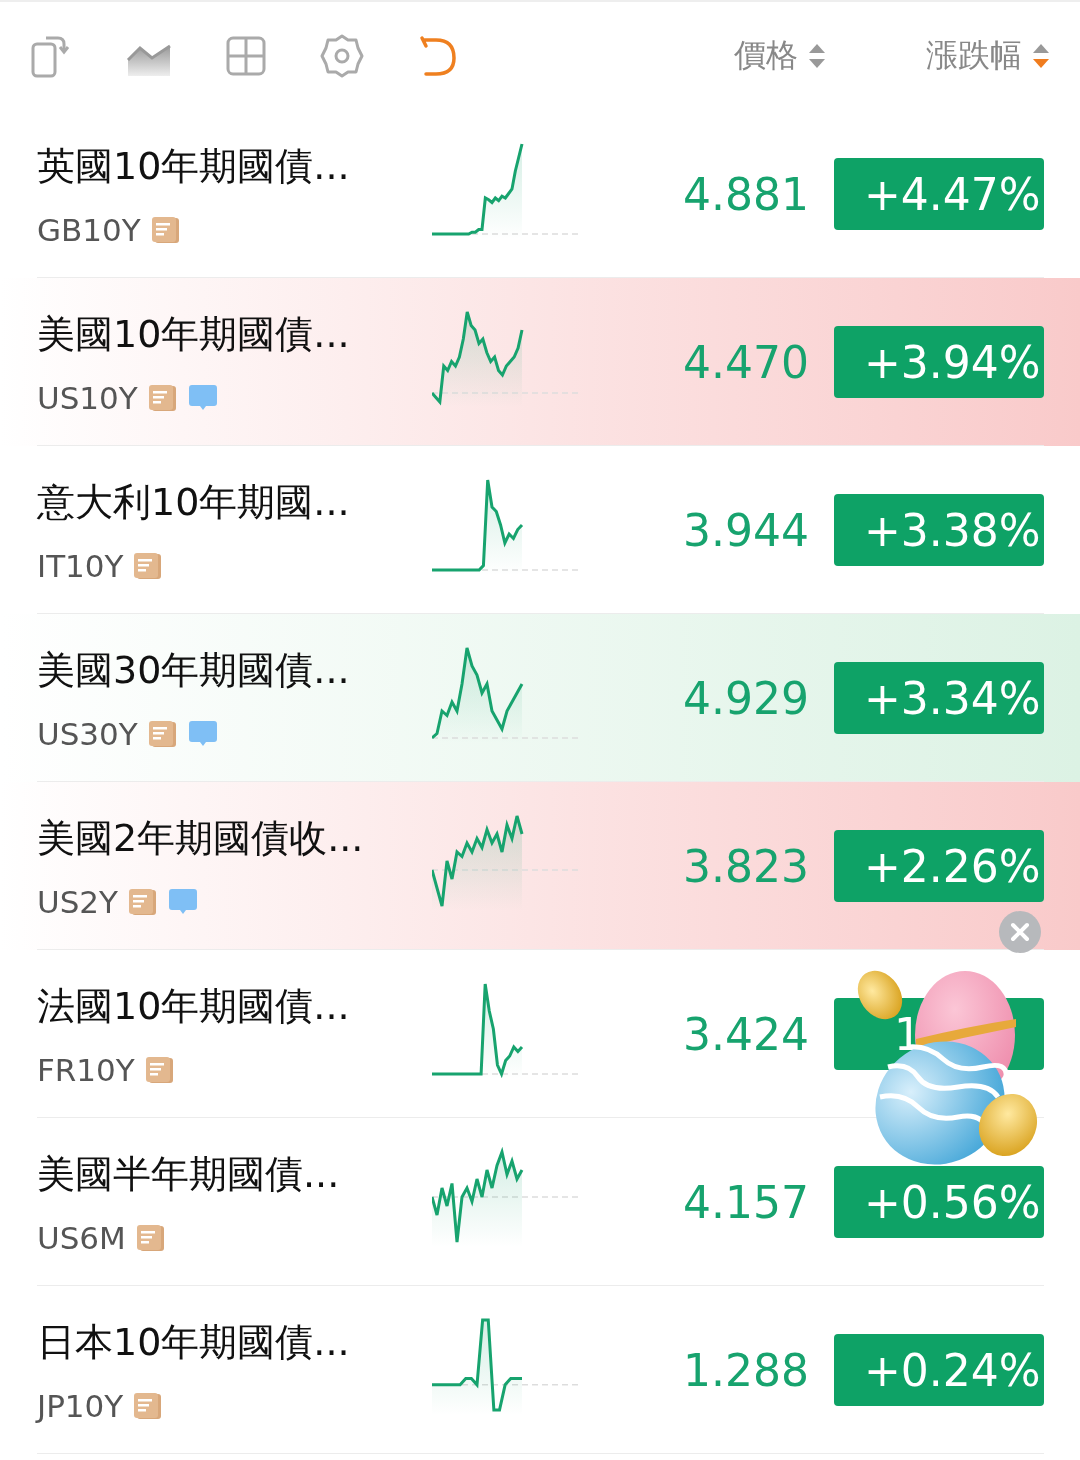  Describe the element at coordinates (540, 194) in the screenshot. I see `list-row: 英國10年期國債... GB10Y 4.881 +4.47%` at that location.